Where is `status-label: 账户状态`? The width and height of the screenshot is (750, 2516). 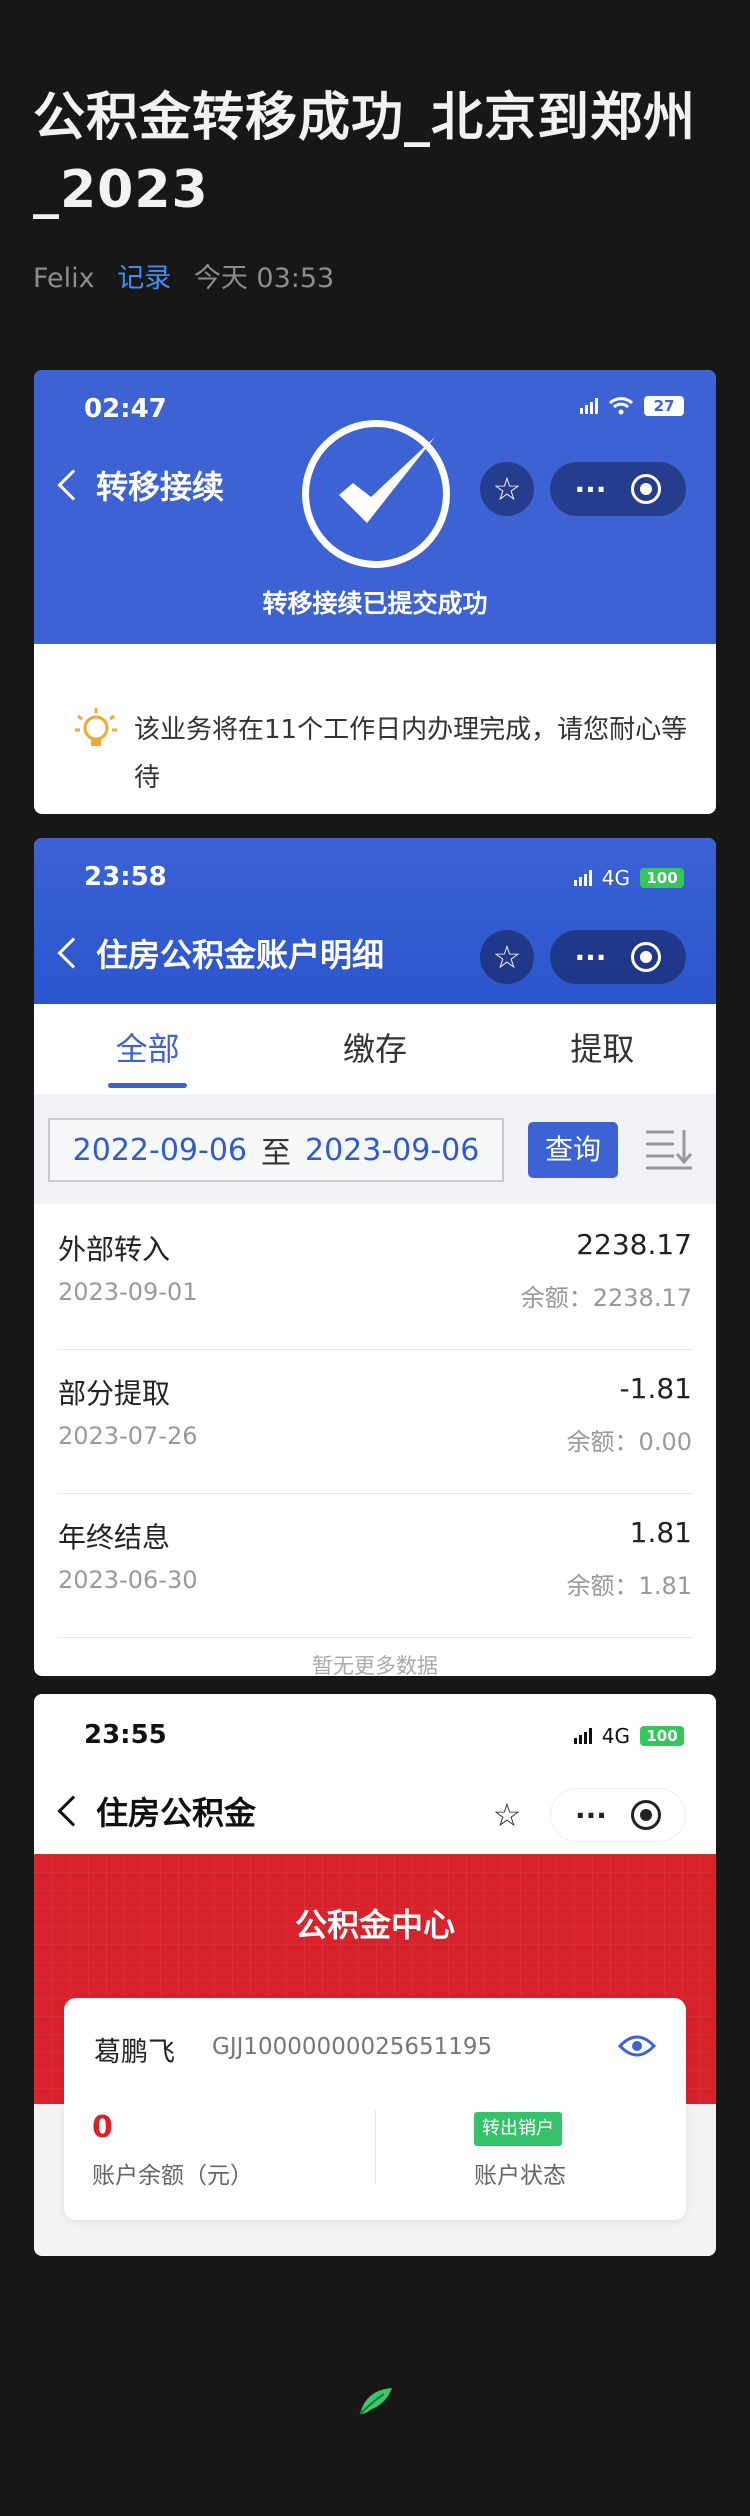 status-label: 账户状态 is located at coordinates (520, 2176).